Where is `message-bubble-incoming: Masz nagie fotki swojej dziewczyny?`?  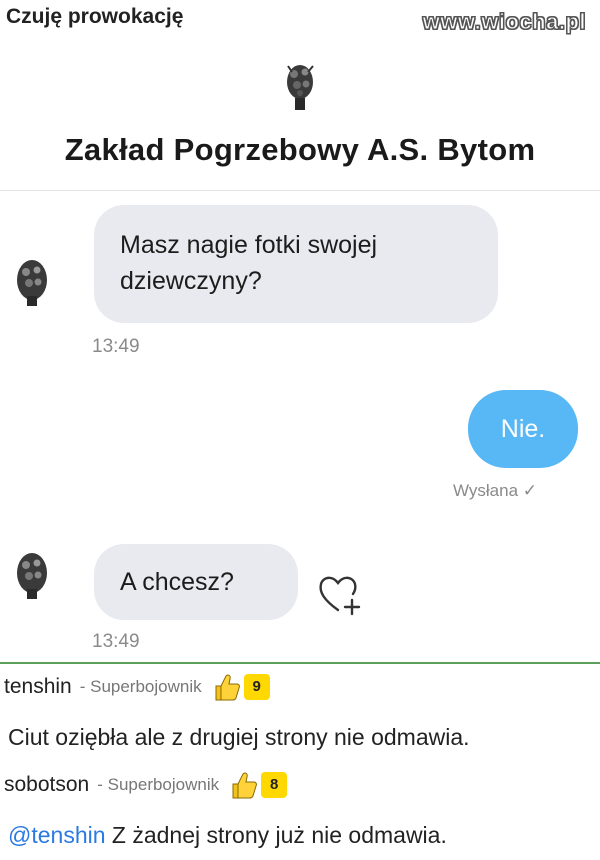
message-bubble-incoming: Masz nagie fotki swojej dziewczyny? is located at coordinates (296, 264).